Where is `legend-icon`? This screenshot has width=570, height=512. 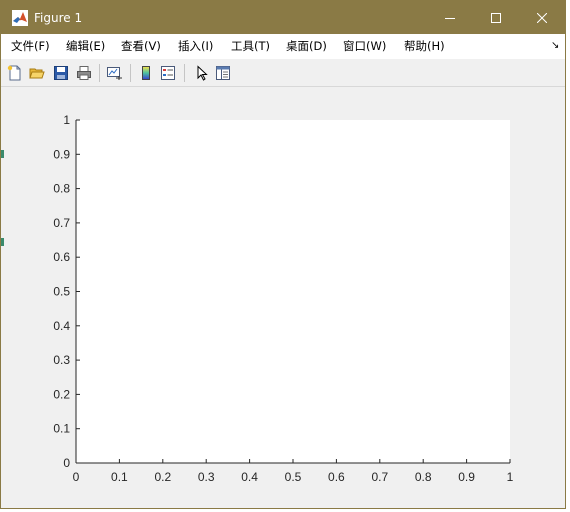 legend-icon is located at coordinates (168, 73).